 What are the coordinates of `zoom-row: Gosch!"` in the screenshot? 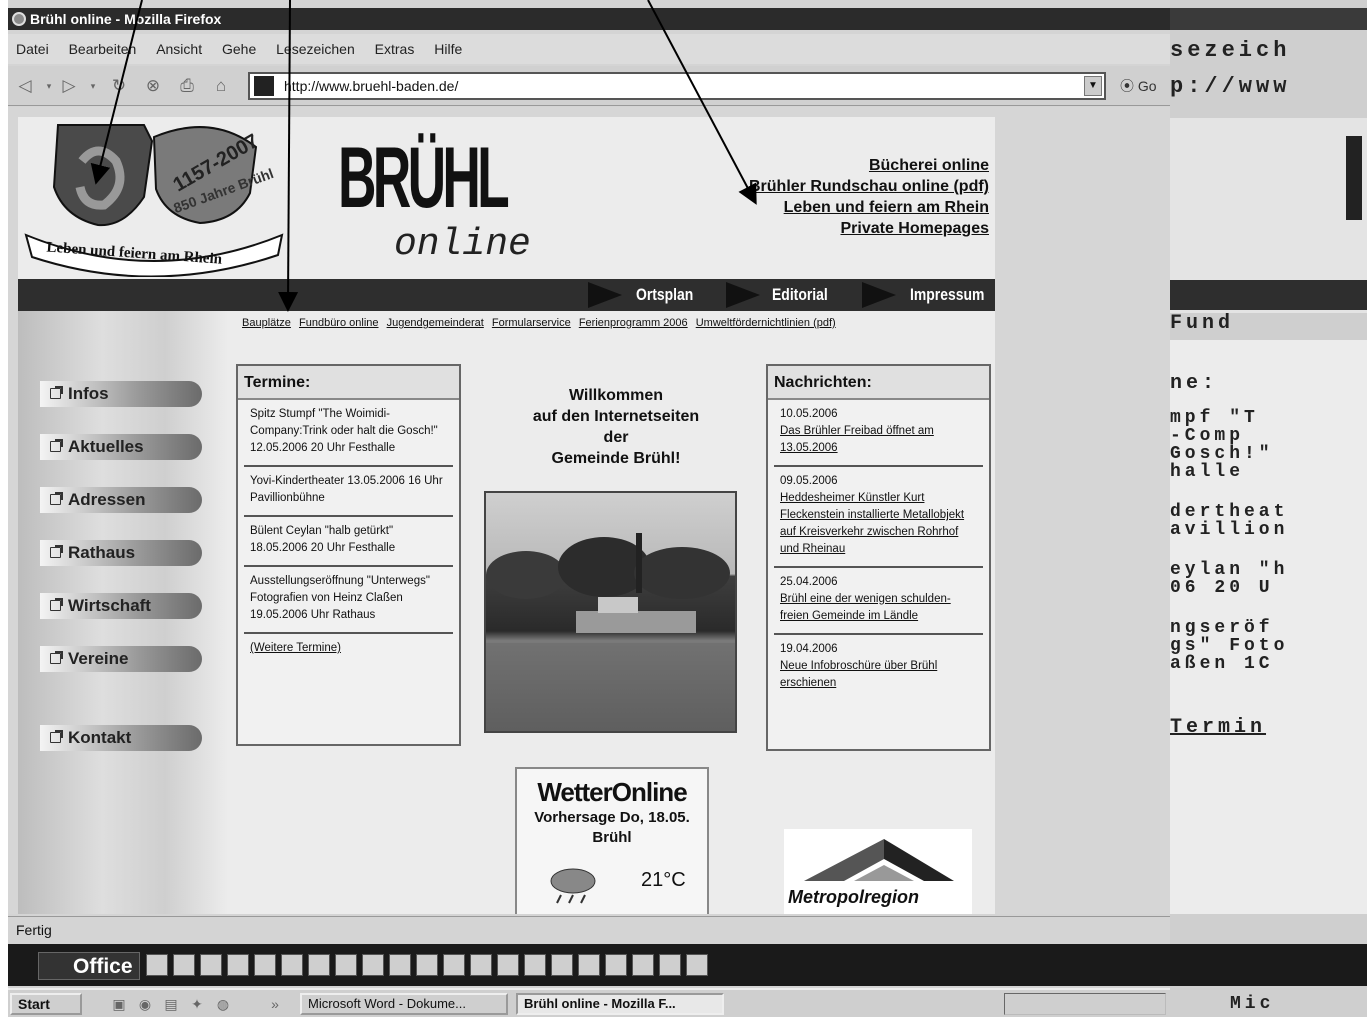 It's located at (1222, 454).